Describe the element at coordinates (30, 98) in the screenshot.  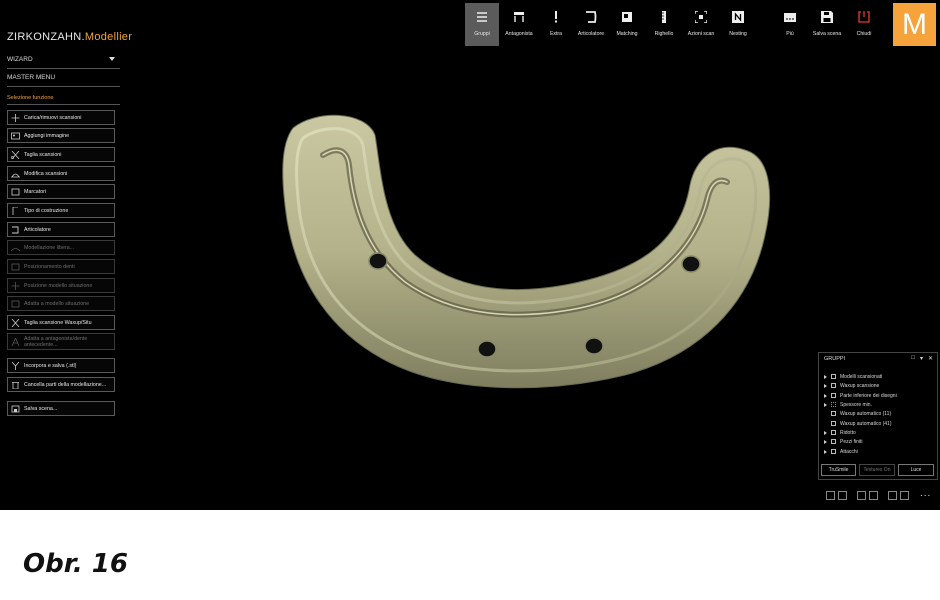
I see `section-title: Selezione funzione` at that location.